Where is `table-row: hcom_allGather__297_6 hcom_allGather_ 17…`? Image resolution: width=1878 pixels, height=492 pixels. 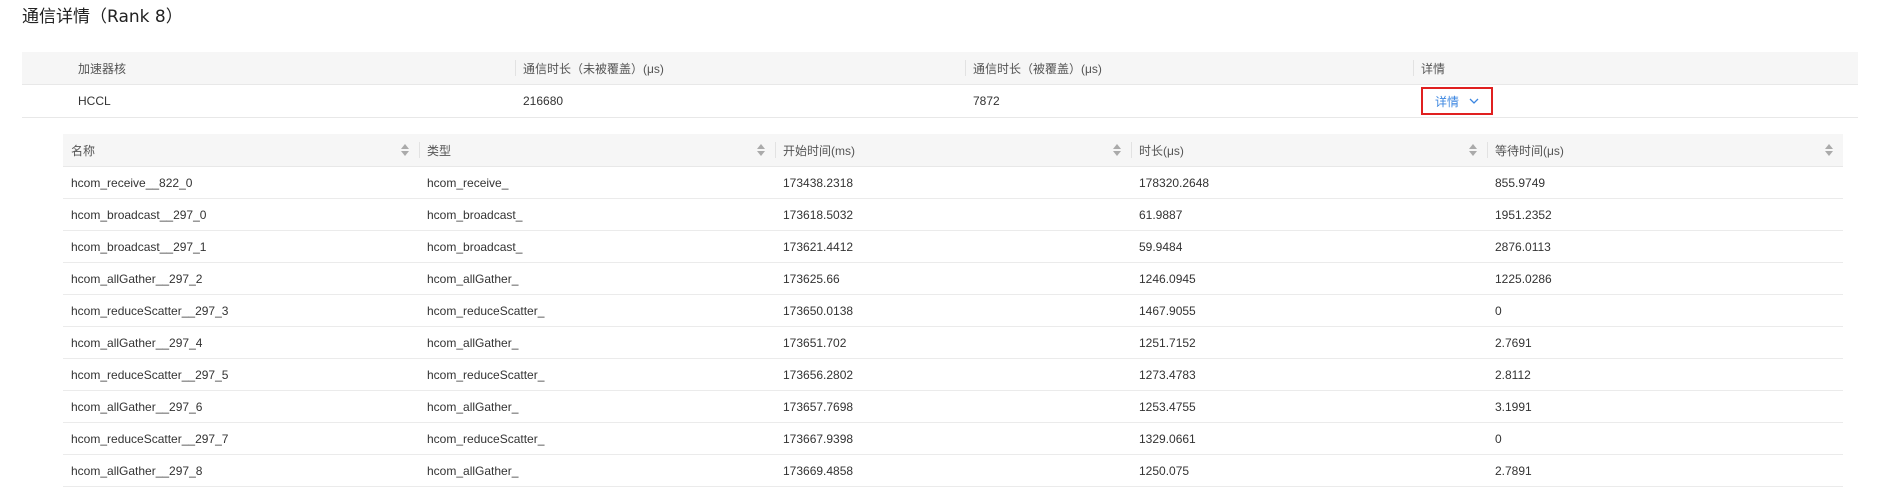 table-row: hcom_allGather__297_6 hcom_allGather_ 17… is located at coordinates (953, 407).